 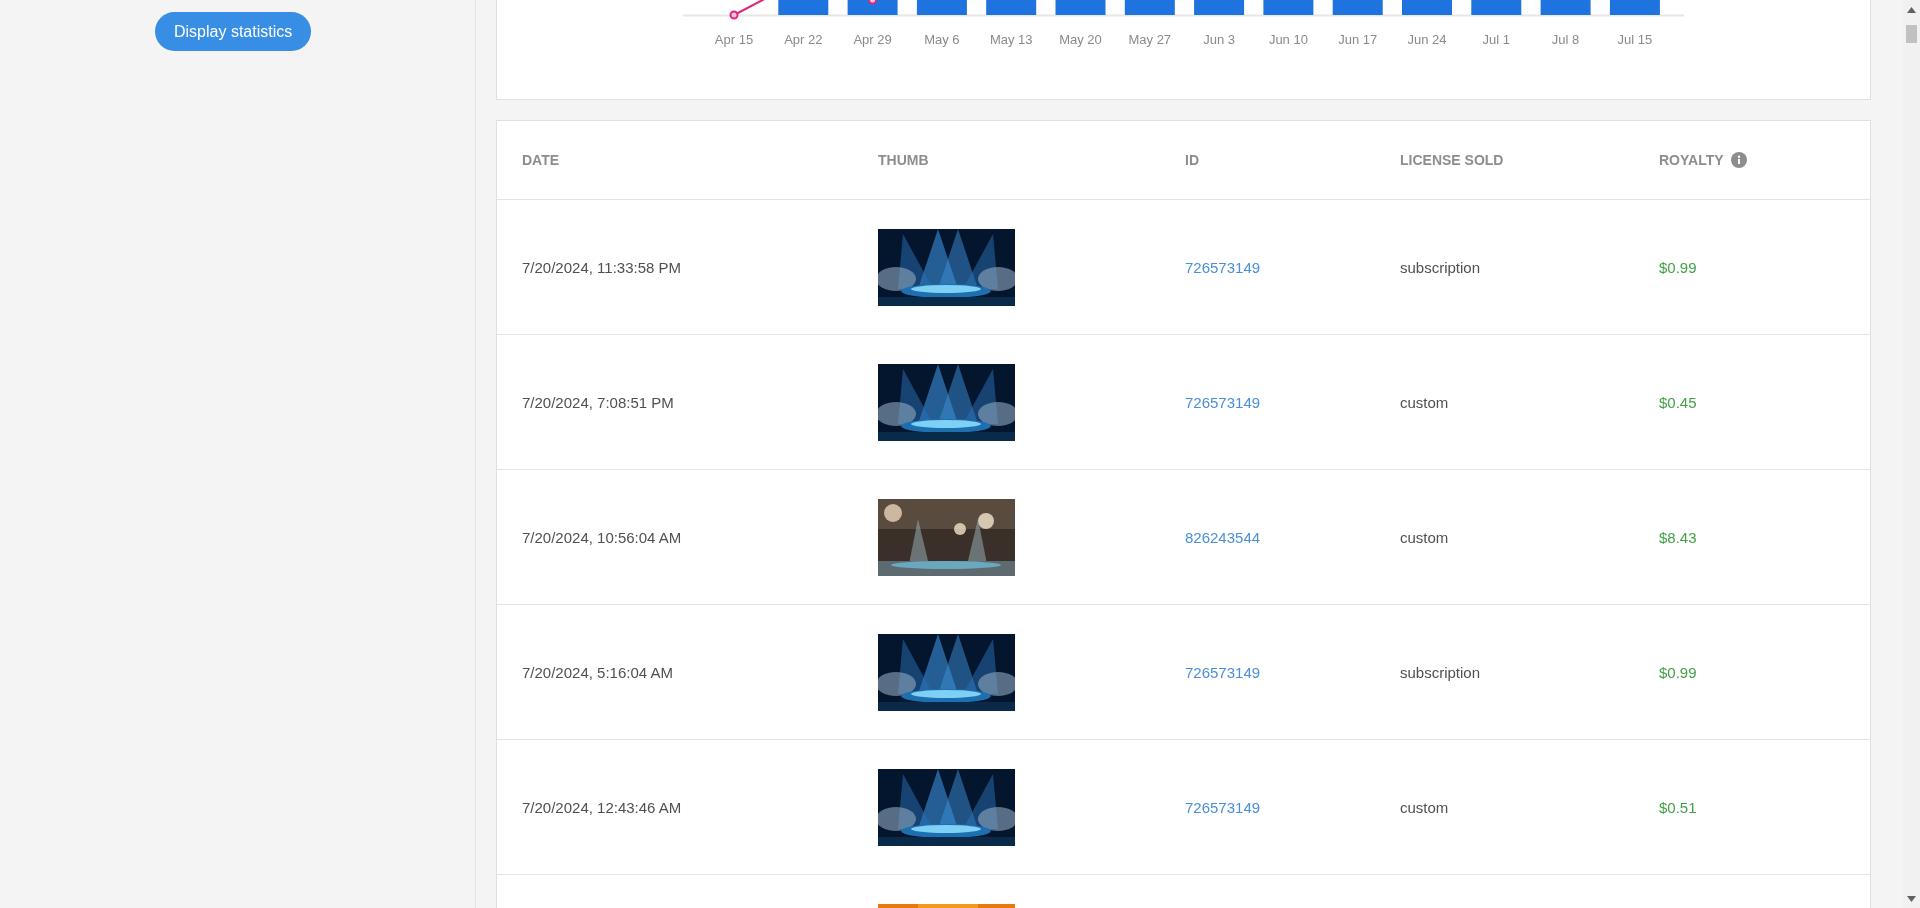 What do you see at coordinates (1288, 39) in the screenshot?
I see `axis-label: Jun 10` at bounding box center [1288, 39].